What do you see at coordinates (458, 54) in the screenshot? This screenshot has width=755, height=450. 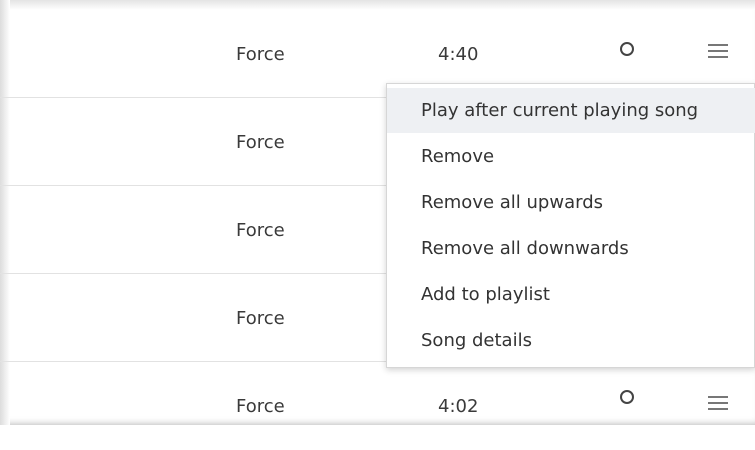 I see `duration-label: 4:40` at bounding box center [458, 54].